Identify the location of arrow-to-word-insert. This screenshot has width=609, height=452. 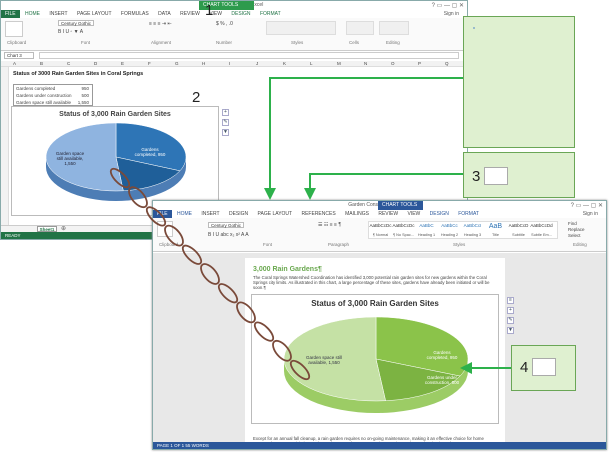
(383, 186).